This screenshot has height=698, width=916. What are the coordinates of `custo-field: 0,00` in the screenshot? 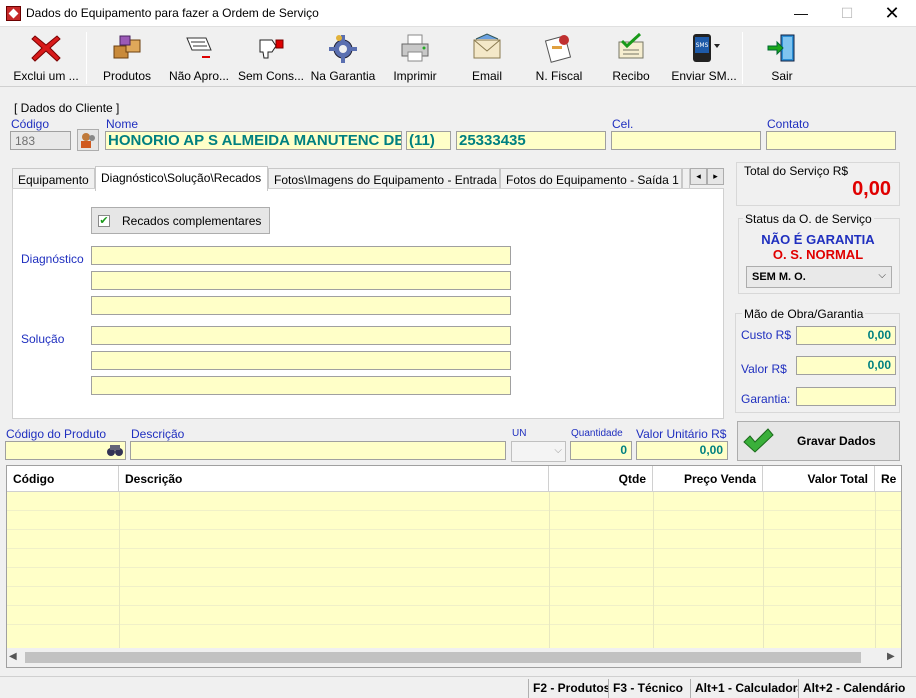 It's located at (846, 335).